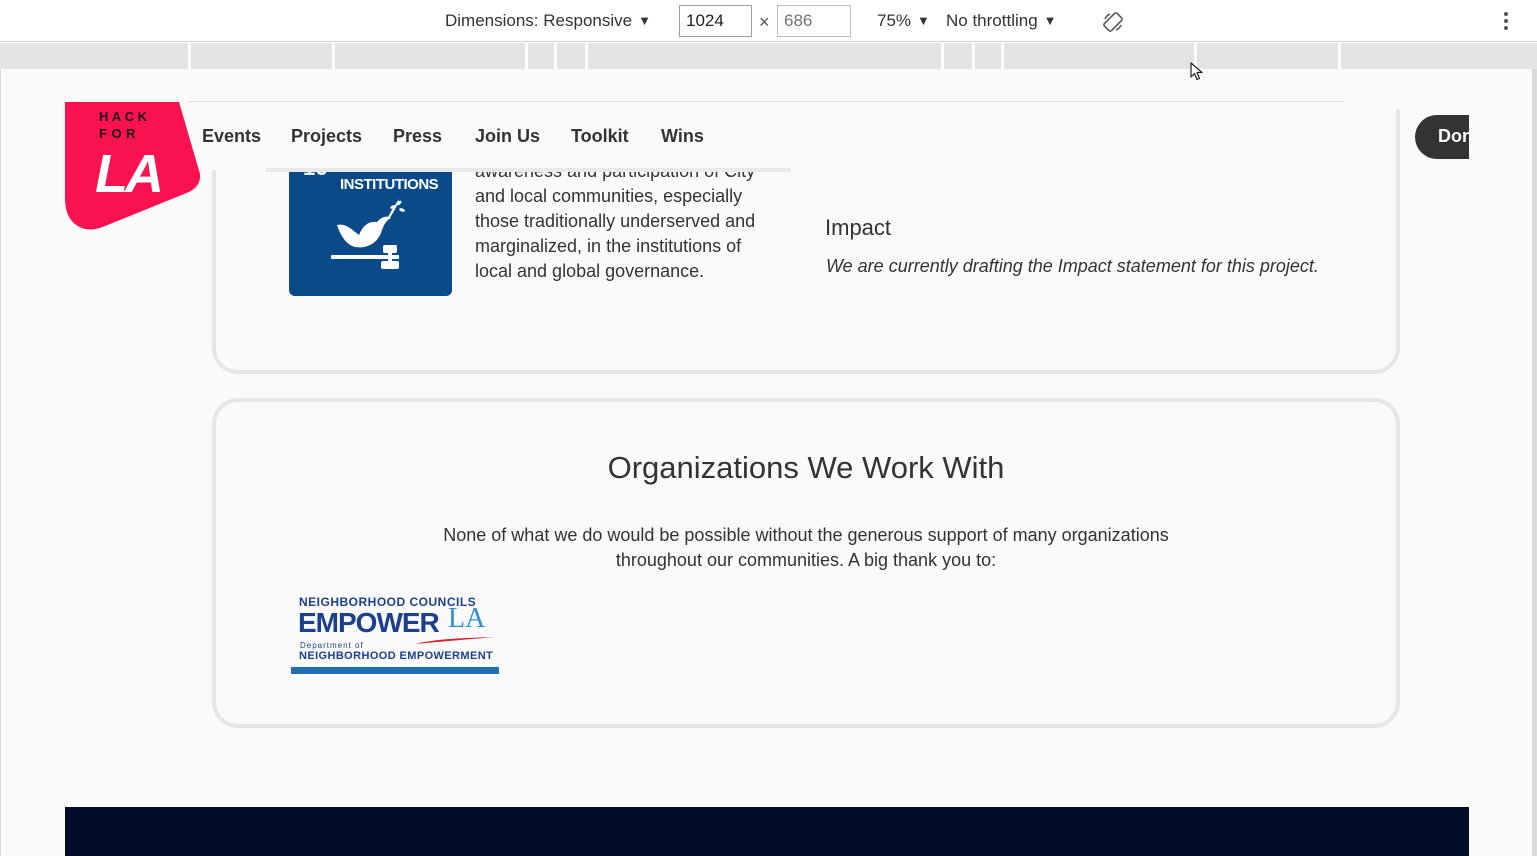 The image size is (1537, 856). What do you see at coordinates (369, 622) in the screenshot?
I see `empower-logo-line2: EMPOWER` at bounding box center [369, 622].